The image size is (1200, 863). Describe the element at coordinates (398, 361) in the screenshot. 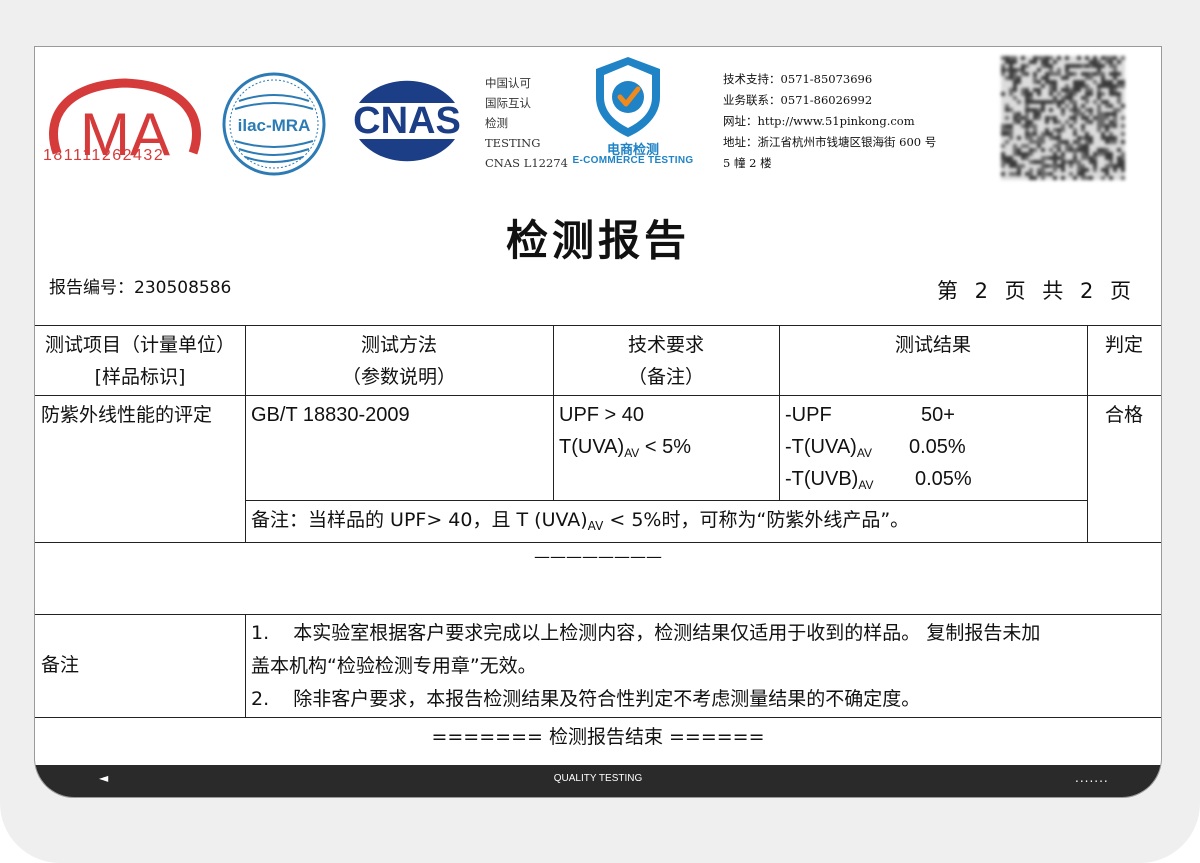

I see `header-test-method: 测试方法 （参数说明）` at that location.